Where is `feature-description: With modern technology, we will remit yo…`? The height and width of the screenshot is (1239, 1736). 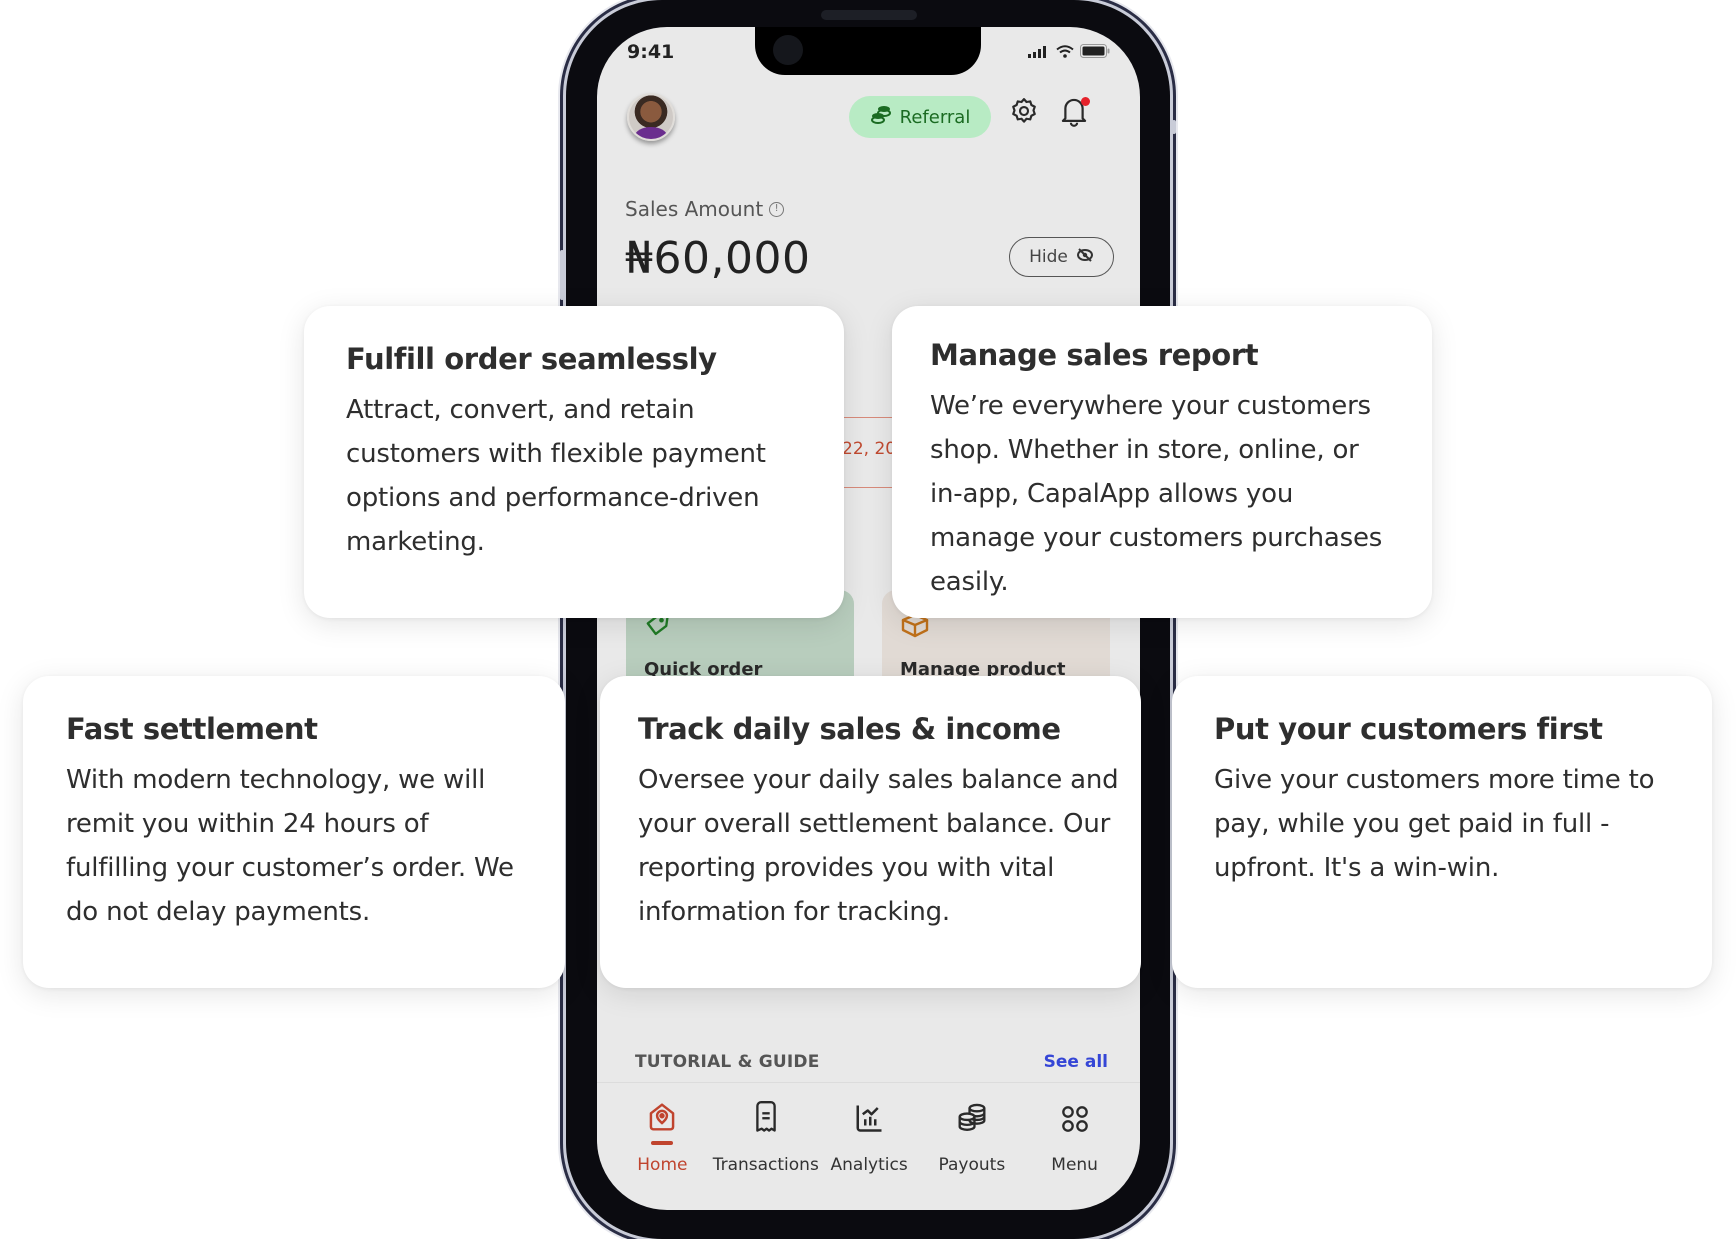
feature-description: With modern technology, we will remit yo… is located at coordinates (290, 846).